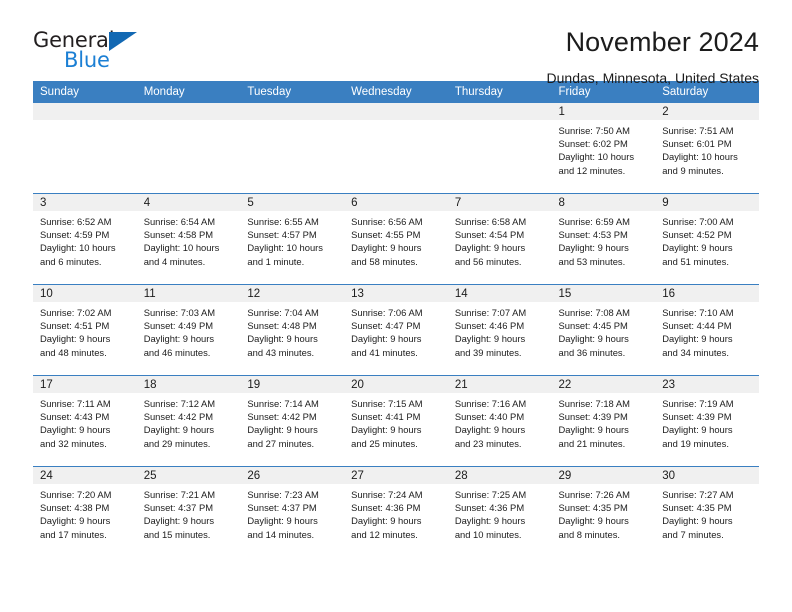  Describe the element at coordinates (178, 417) in the screenshot. I see `sunset-text: Sunset: 4:42 PM` at that location.